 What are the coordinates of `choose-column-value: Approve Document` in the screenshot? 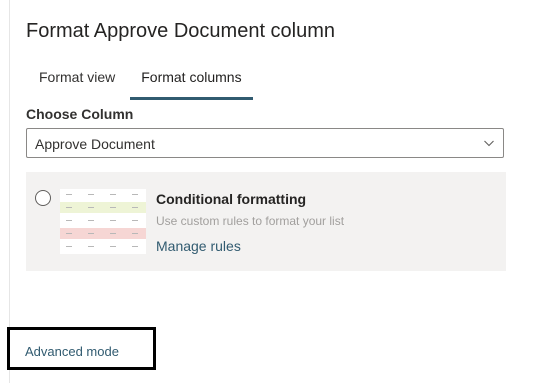 It's located at (95, 144).